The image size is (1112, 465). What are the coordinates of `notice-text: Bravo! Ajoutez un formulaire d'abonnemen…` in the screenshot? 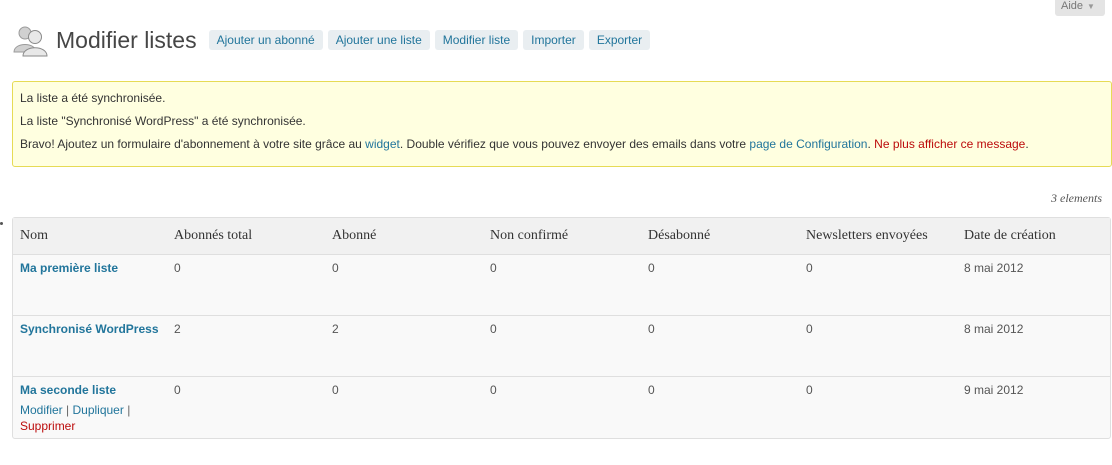 It's located at (193, 144).